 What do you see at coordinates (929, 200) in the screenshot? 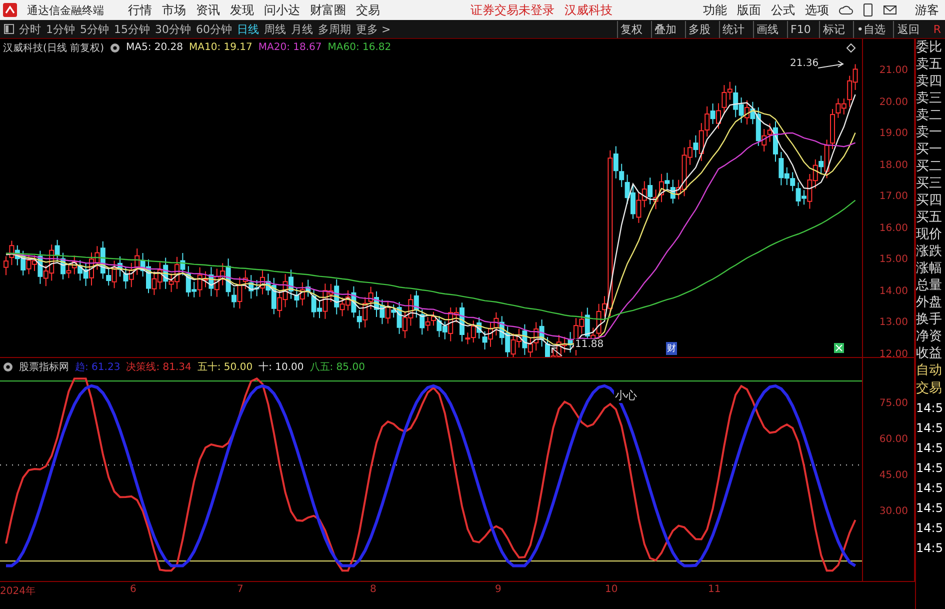
I see `quote-field-label: 买四` at bounding box center [929, 200].